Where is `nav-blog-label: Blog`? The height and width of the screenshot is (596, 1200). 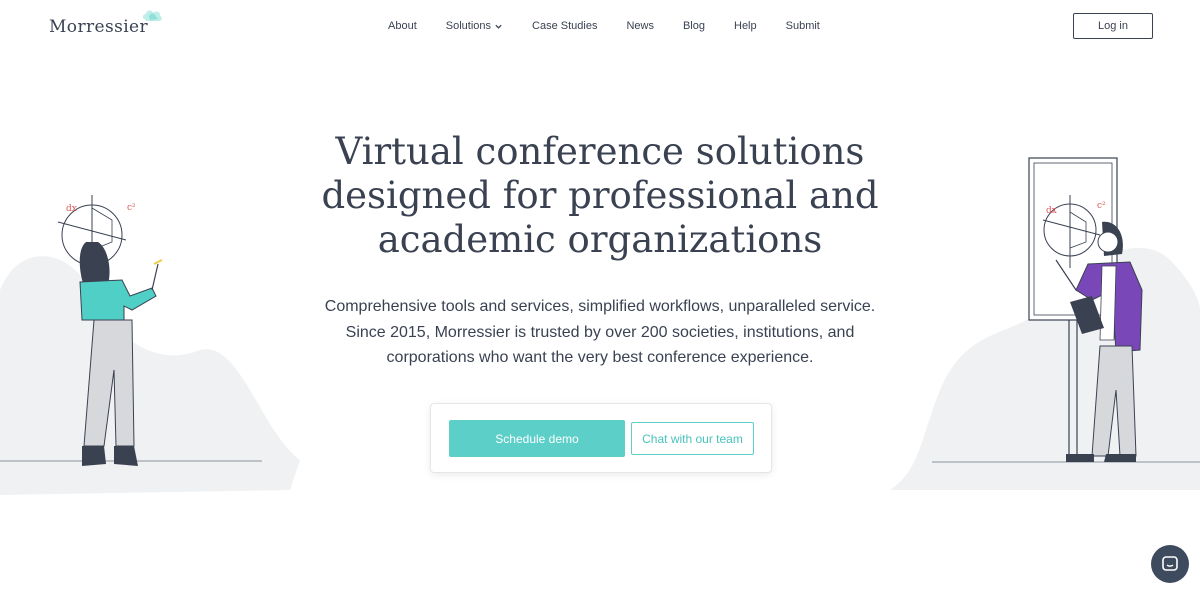
nav-blog-label: Blog is located at coordinates (693, 26).